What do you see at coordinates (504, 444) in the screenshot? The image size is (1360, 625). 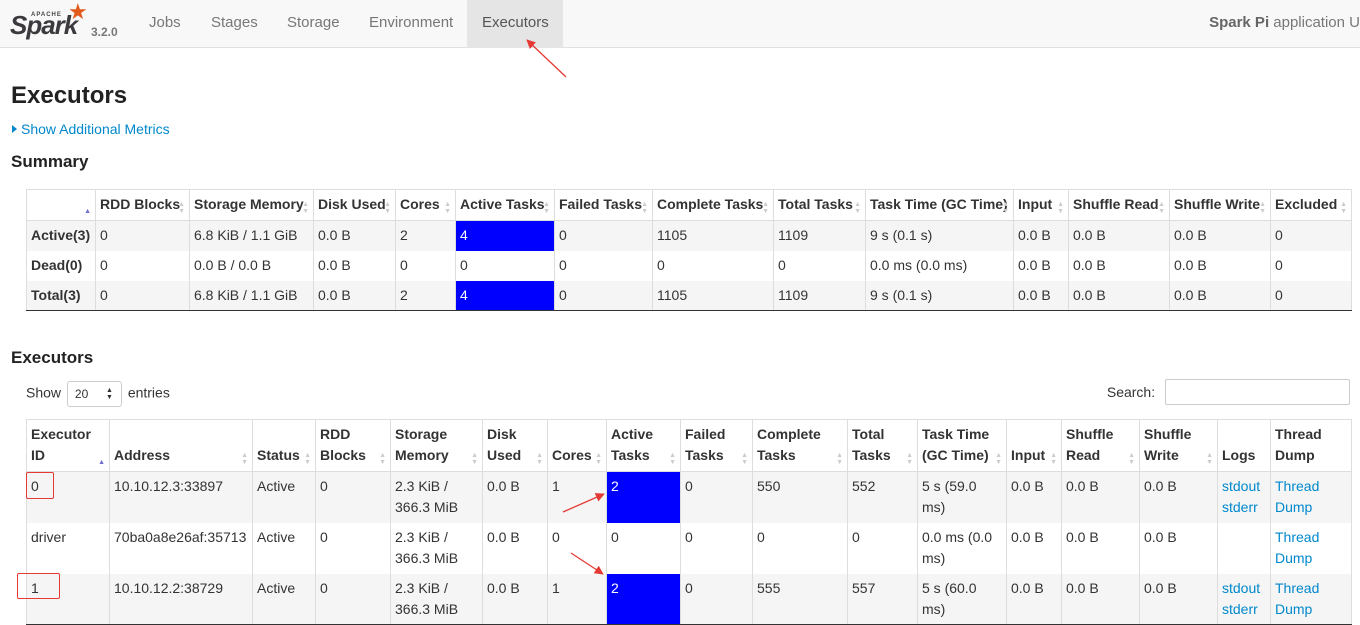 I see `executors-header-label: Disk Used` at bounding box center [504, 444].